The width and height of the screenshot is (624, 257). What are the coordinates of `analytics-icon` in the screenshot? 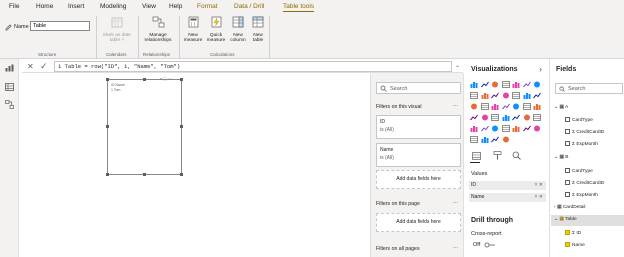 It's located at (516, 156).